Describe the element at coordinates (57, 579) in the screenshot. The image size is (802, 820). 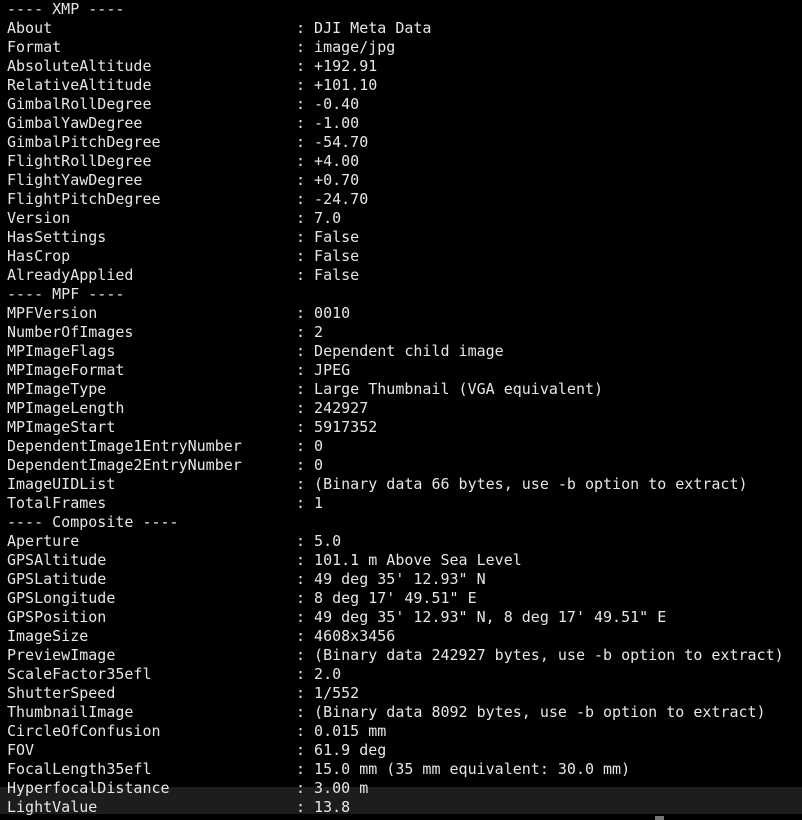
I see `tag-name: GPSLatitude` at that location.